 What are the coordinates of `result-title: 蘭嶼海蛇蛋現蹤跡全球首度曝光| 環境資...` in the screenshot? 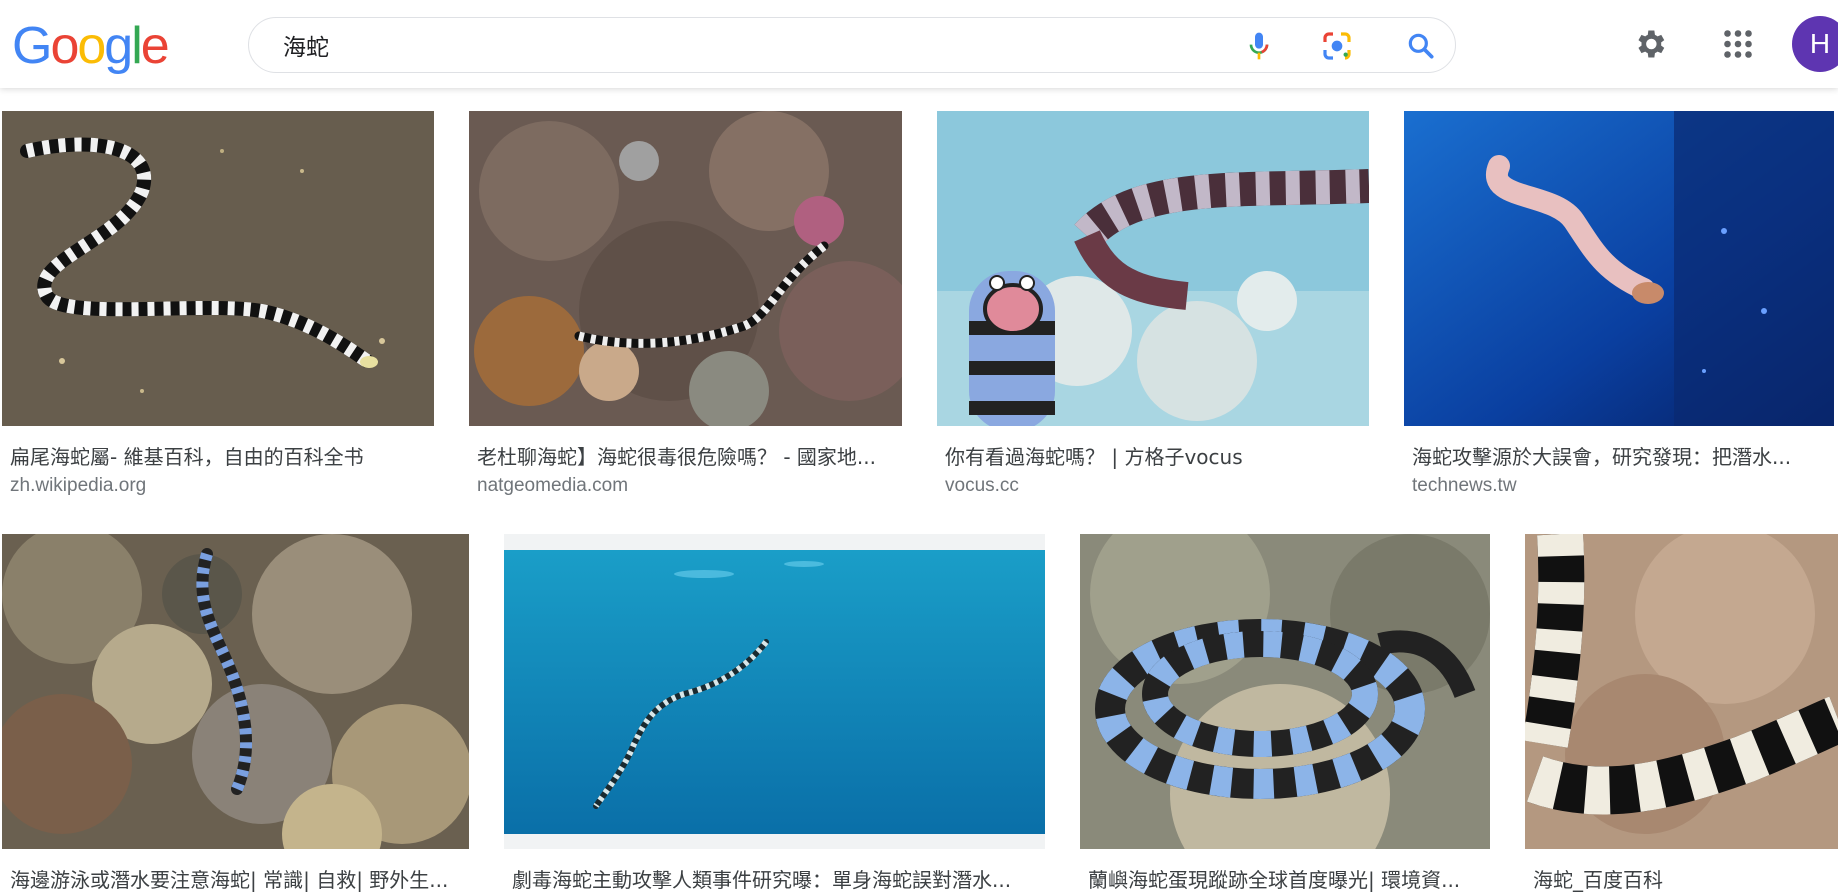 It's located at (1287, 878).